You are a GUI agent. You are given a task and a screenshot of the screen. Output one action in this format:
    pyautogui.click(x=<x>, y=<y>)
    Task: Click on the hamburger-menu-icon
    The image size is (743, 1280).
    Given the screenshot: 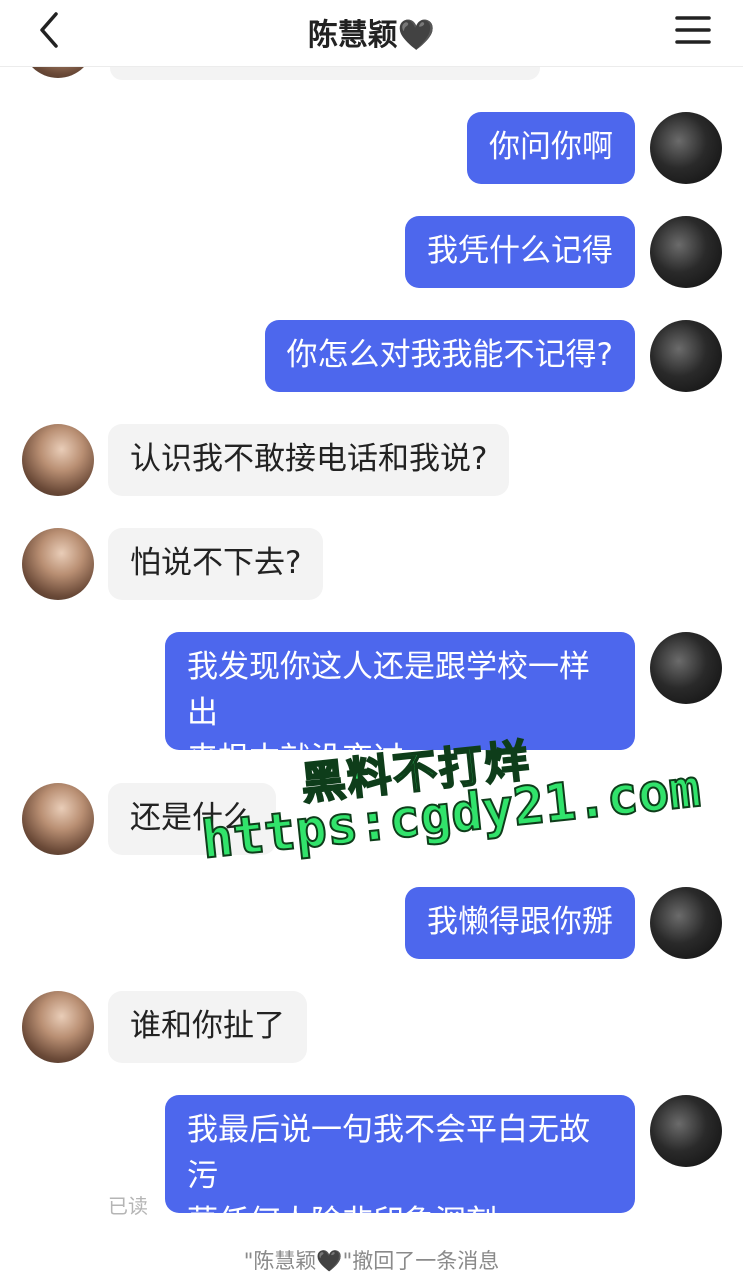 What is the action you would take?
    pyautogui.click(x=693, y=30)
    